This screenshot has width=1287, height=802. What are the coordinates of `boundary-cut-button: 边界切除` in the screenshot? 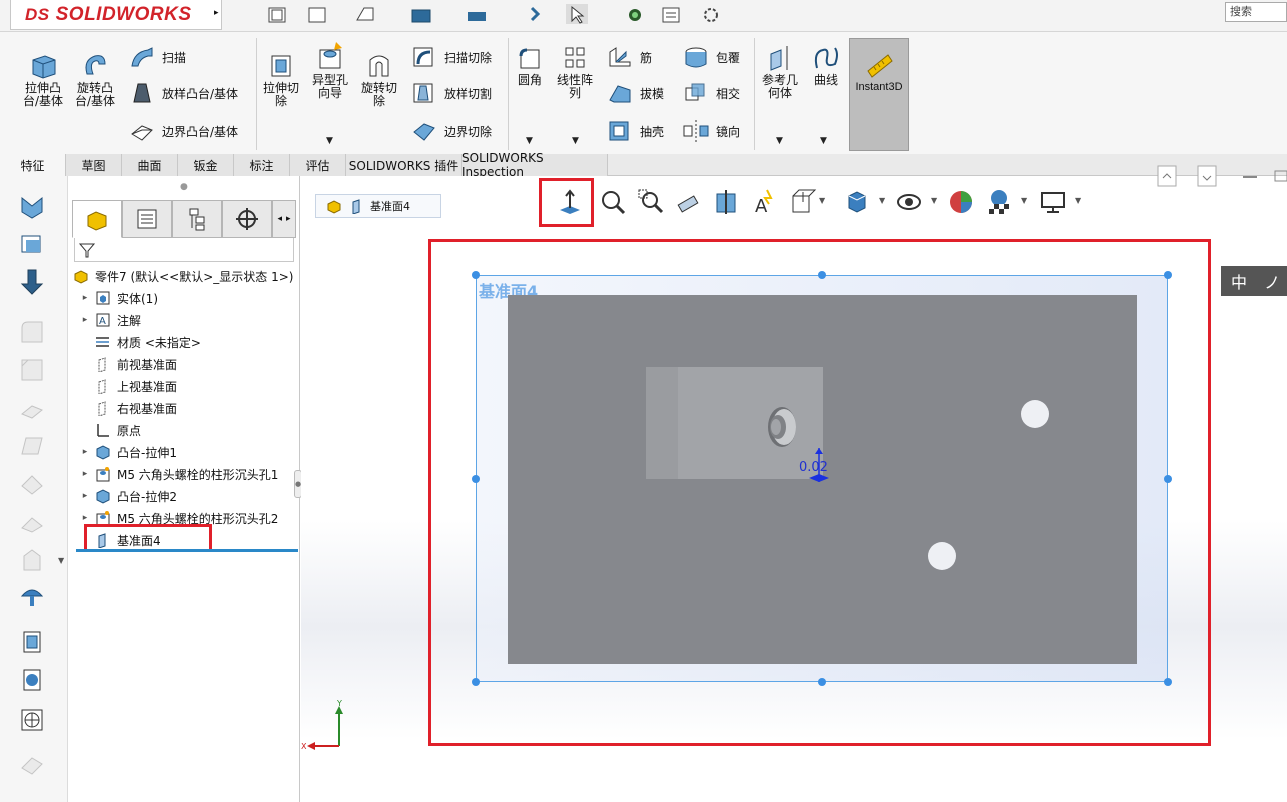 It's located at (451, 131).